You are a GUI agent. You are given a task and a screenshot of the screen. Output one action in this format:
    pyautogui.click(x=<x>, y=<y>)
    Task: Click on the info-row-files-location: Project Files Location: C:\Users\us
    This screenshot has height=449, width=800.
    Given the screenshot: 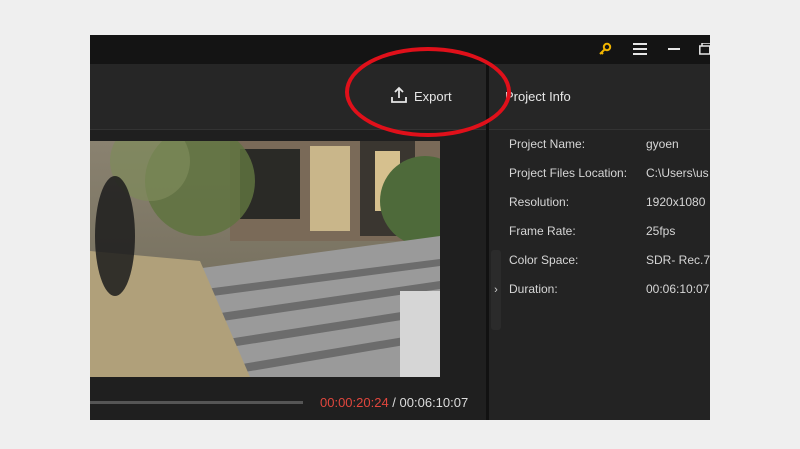 What is the action you would take?
    pyautogui.click(x=609, y=176)
    